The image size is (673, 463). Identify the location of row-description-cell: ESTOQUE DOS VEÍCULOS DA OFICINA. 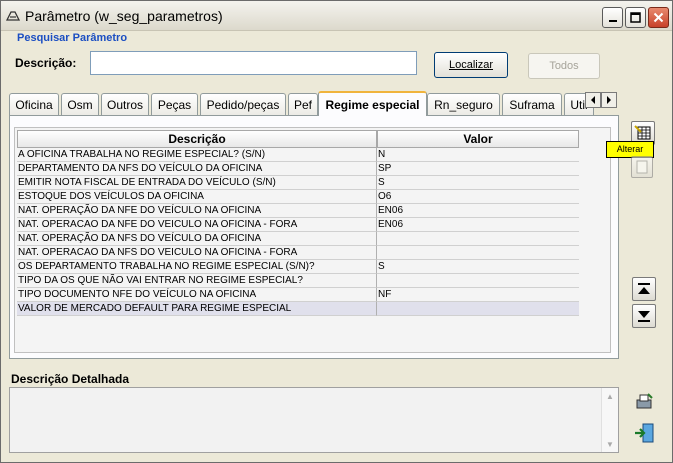
(197, 197).